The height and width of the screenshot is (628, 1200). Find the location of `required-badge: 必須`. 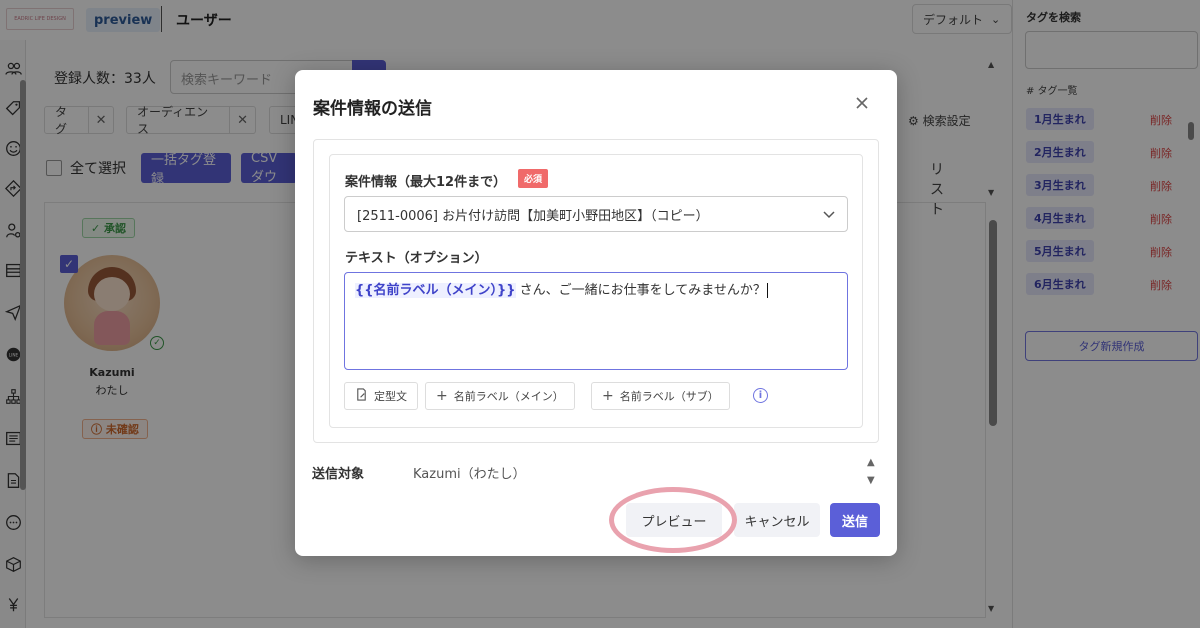

required-badge: 必須 is located at coordinates (533, 178).